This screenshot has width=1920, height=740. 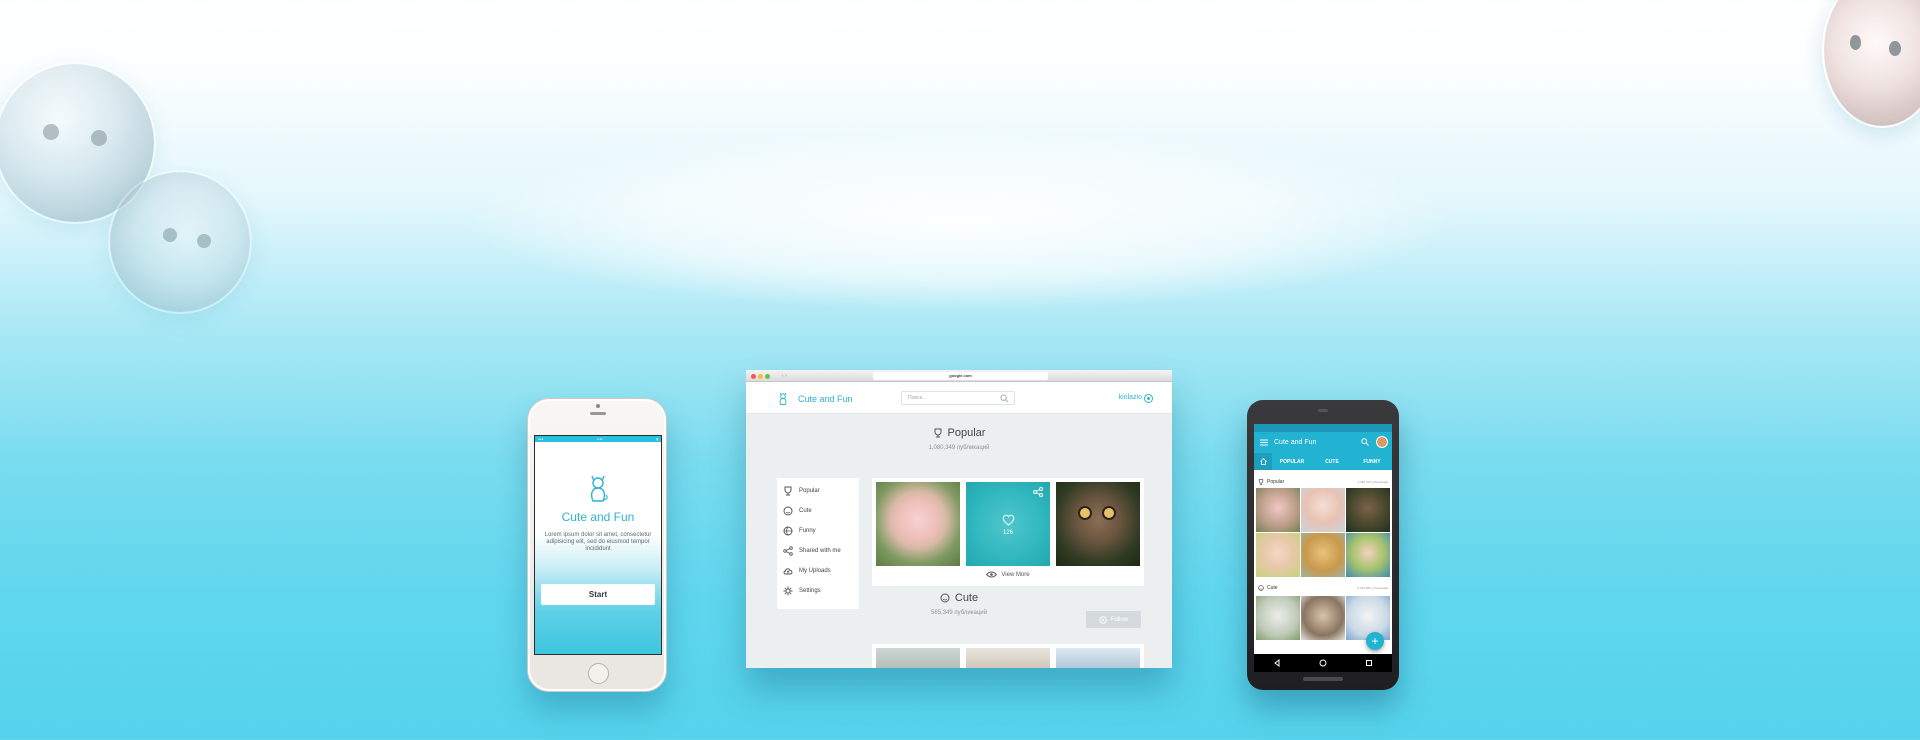 I want to click on liked-photo: 126, so click(x=1008, y=524).